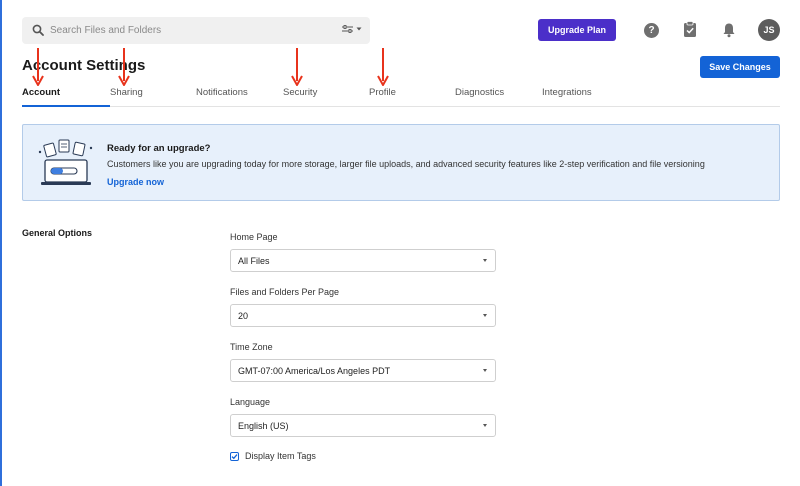 This screenshot has width=800, height=486. What do you see at coordinates (251, 347) in the screenshot?
I see `time-zone-label: Time Zone` at bounding box center [251, 347].